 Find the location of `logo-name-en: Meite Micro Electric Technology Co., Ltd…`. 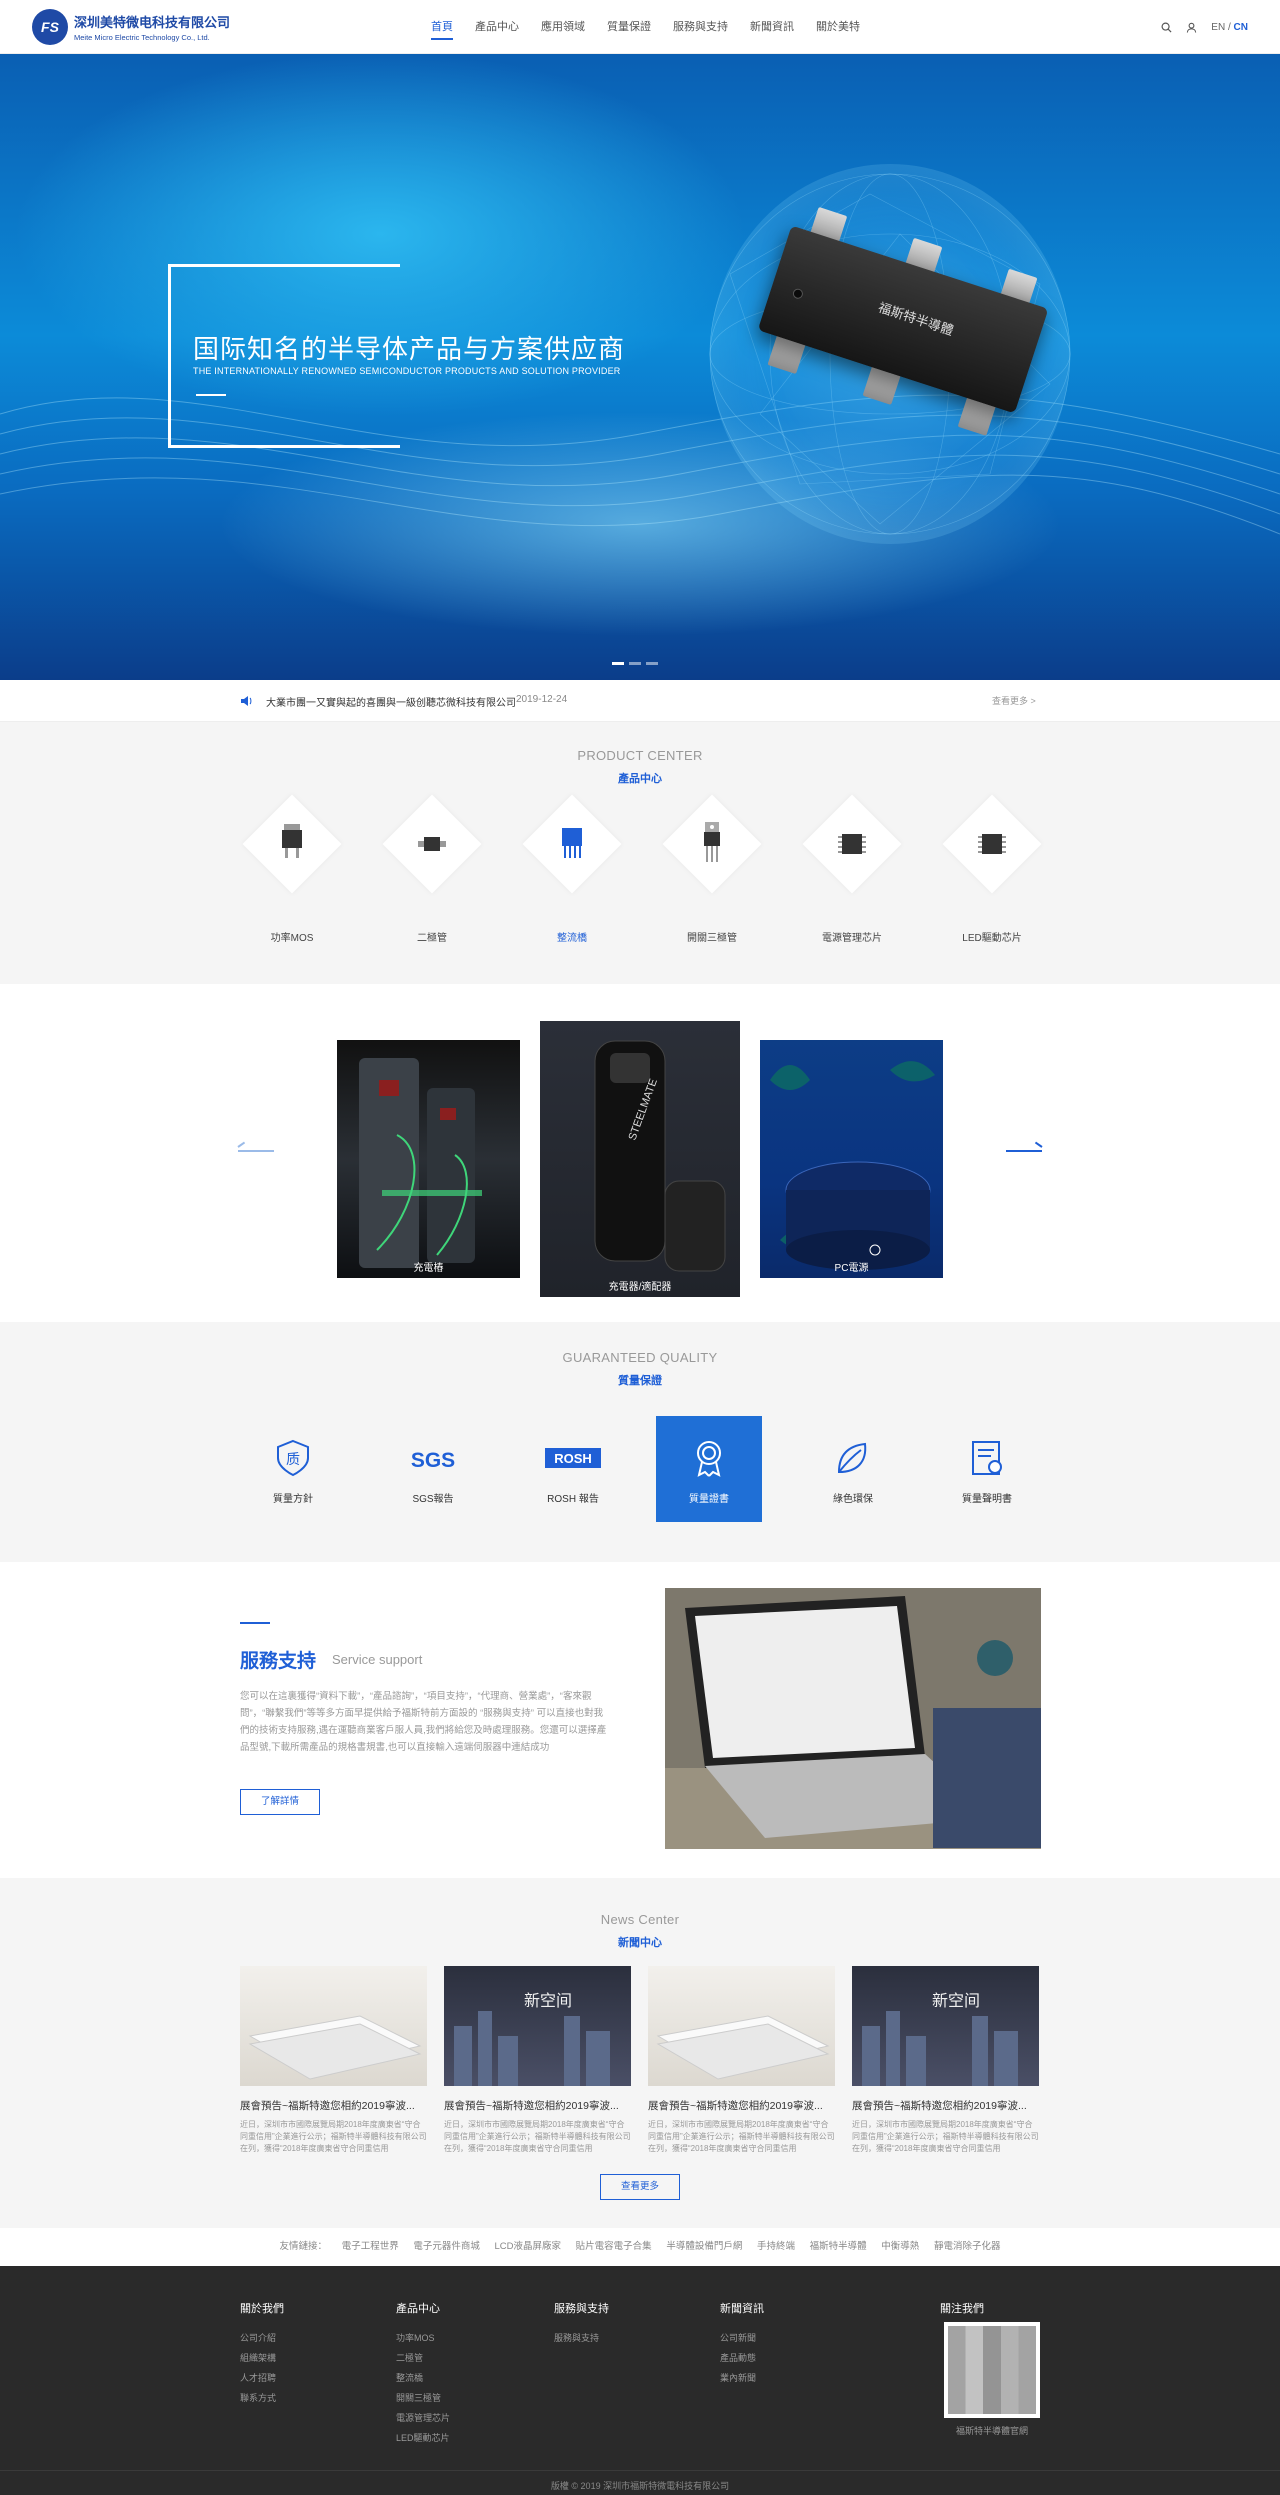

logo-name-en: Meite Micro Electric Technology Co., Ltd… is located at coordinates (142, 37).